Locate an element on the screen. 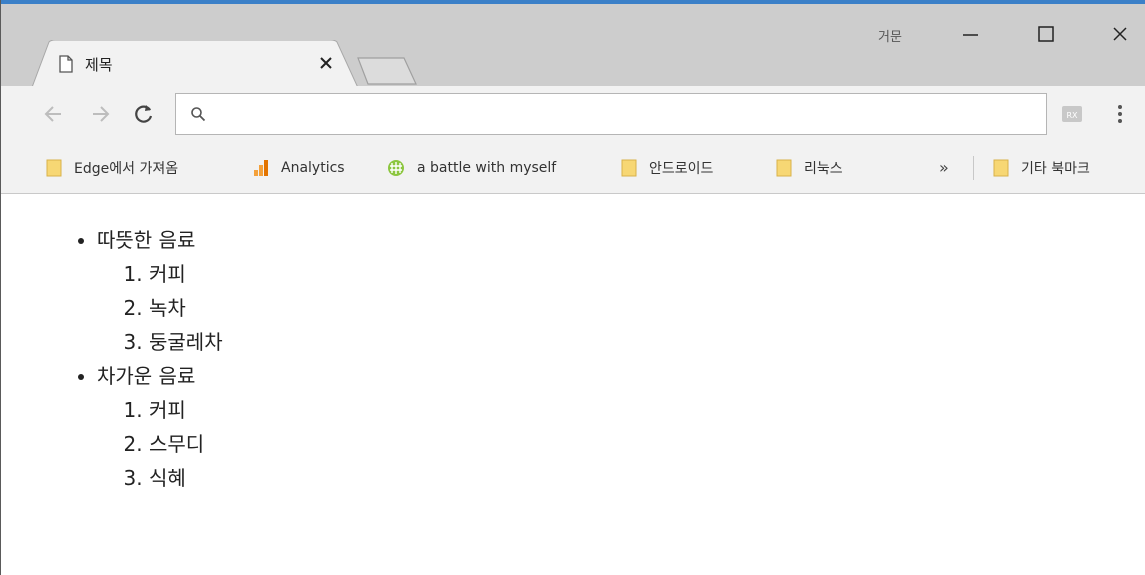  minimize-icon is located at coordinates (970, 34).